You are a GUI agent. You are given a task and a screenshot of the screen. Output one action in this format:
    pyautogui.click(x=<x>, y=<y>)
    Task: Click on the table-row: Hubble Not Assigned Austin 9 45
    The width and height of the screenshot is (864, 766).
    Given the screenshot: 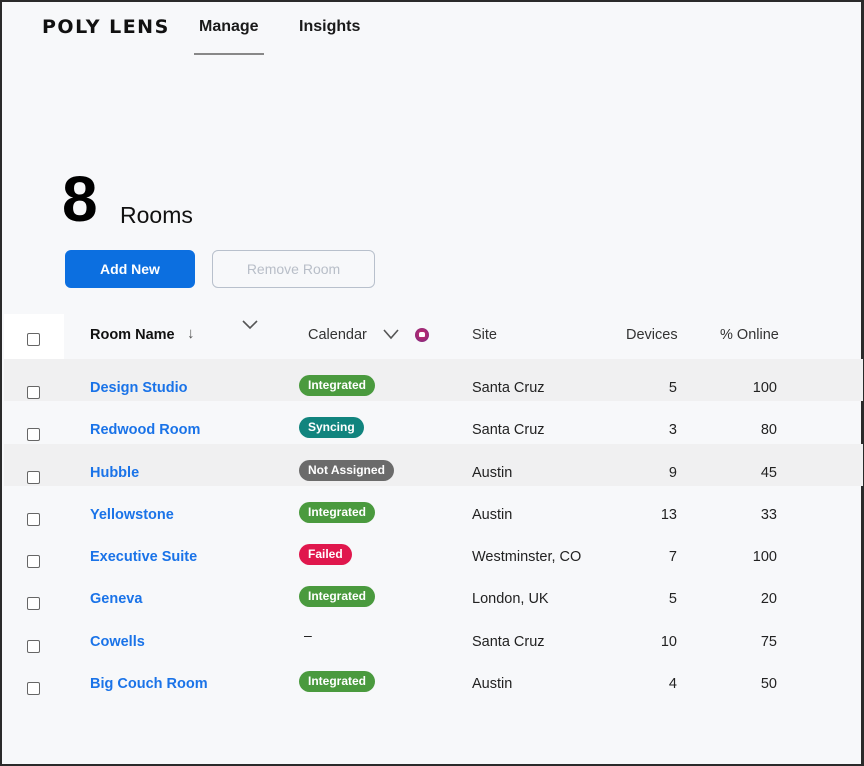 What is the action you would take?
    pyautogui.click(x=433, y=464)
    